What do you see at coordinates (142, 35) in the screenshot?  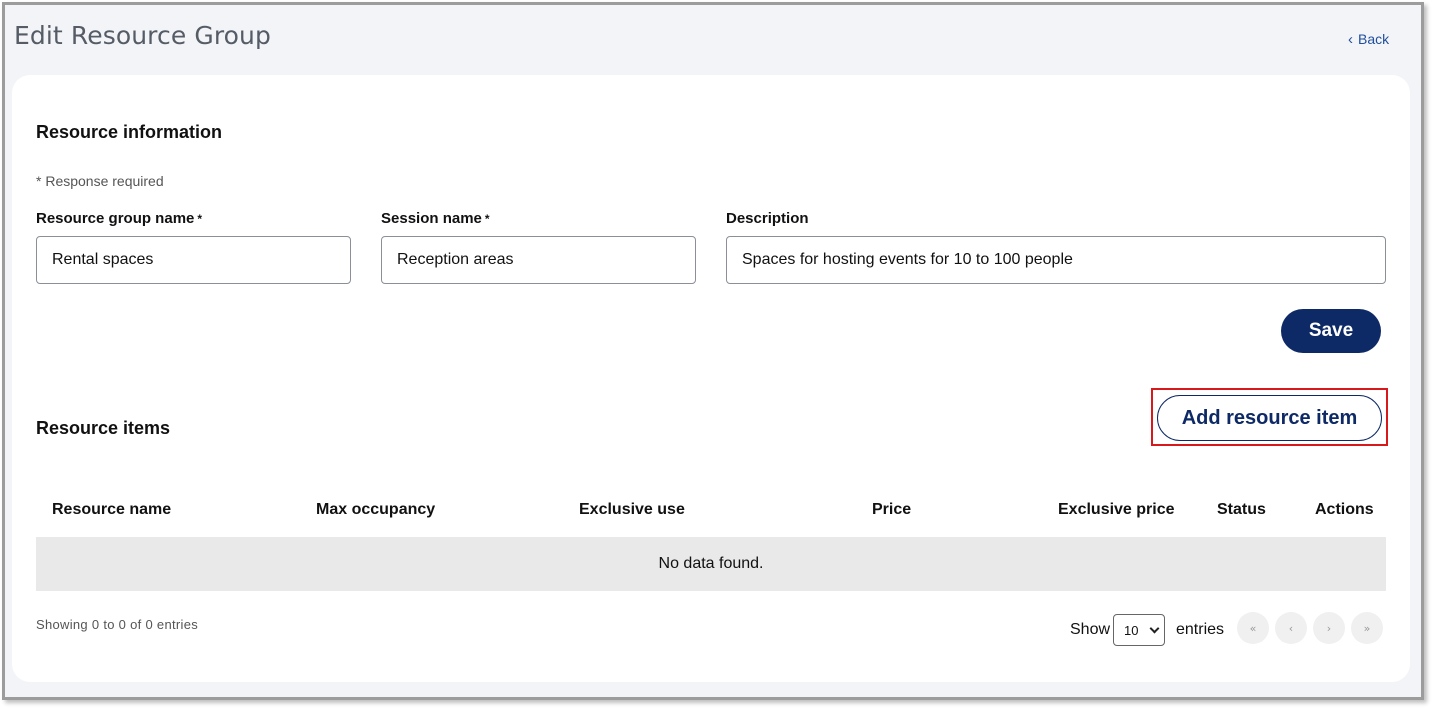 I see `page-title: Edit Resource Group` at bounding box center [142, 35].